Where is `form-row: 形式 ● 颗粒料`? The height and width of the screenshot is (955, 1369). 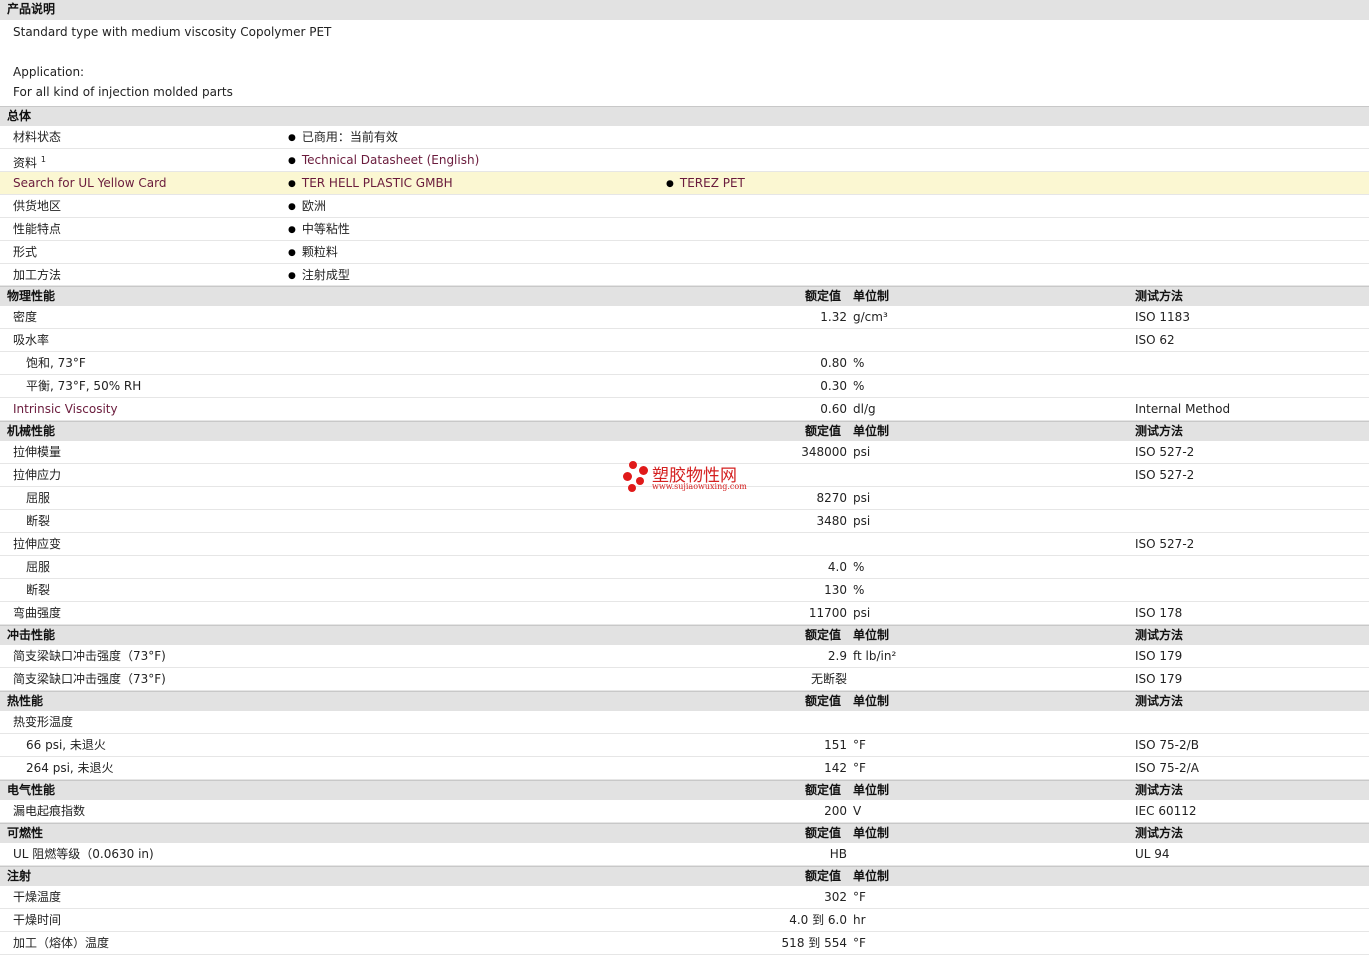
form-row: 形式 ● 颗粒料 is located at coordinates (684, 252).